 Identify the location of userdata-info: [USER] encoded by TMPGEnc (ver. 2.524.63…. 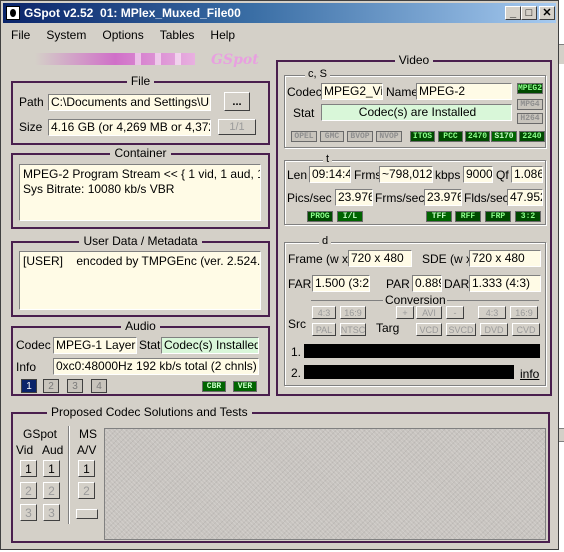
(140, 280).